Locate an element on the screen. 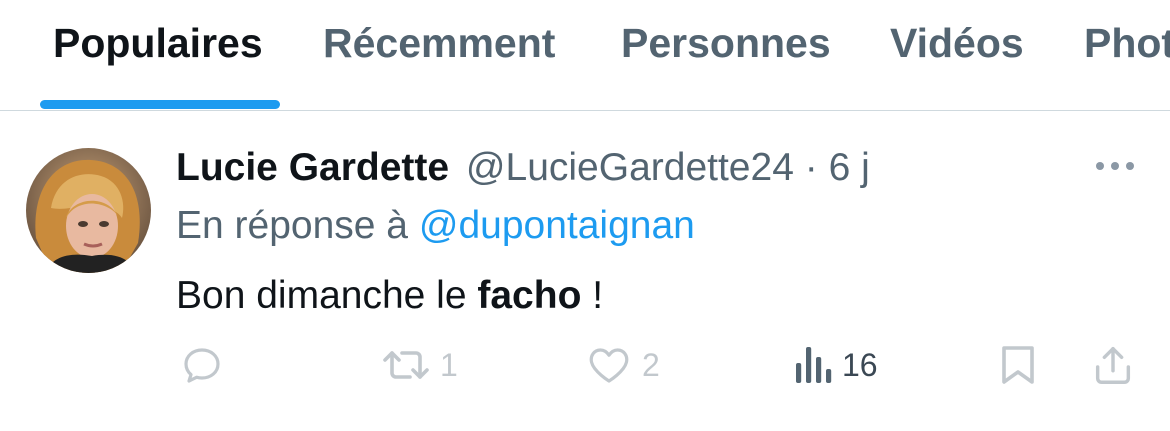 Image resolution: width=1170 pixels, height=431 pixels. tweet-text-end: ! is located at coordinates (598, 295).